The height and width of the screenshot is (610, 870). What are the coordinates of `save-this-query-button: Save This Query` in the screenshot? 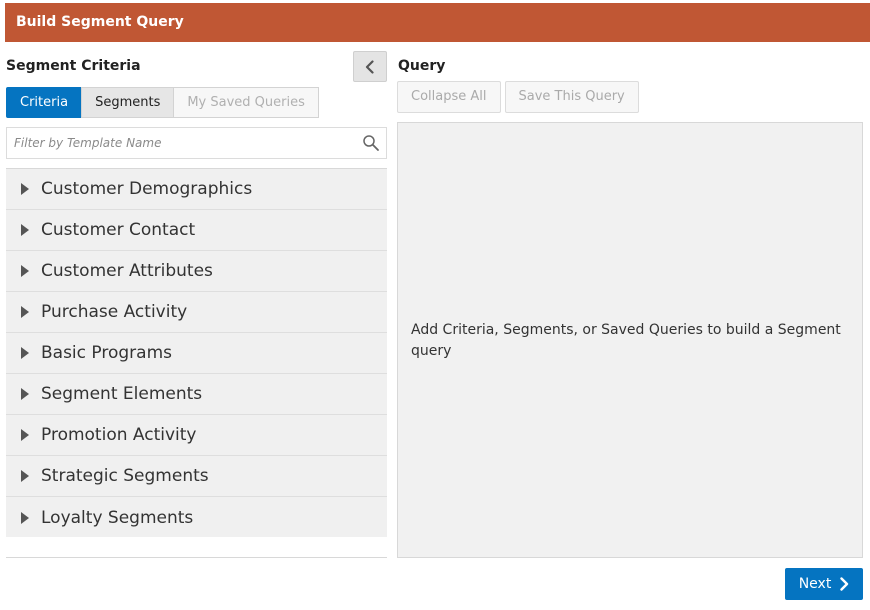 It's located at (571, 97).